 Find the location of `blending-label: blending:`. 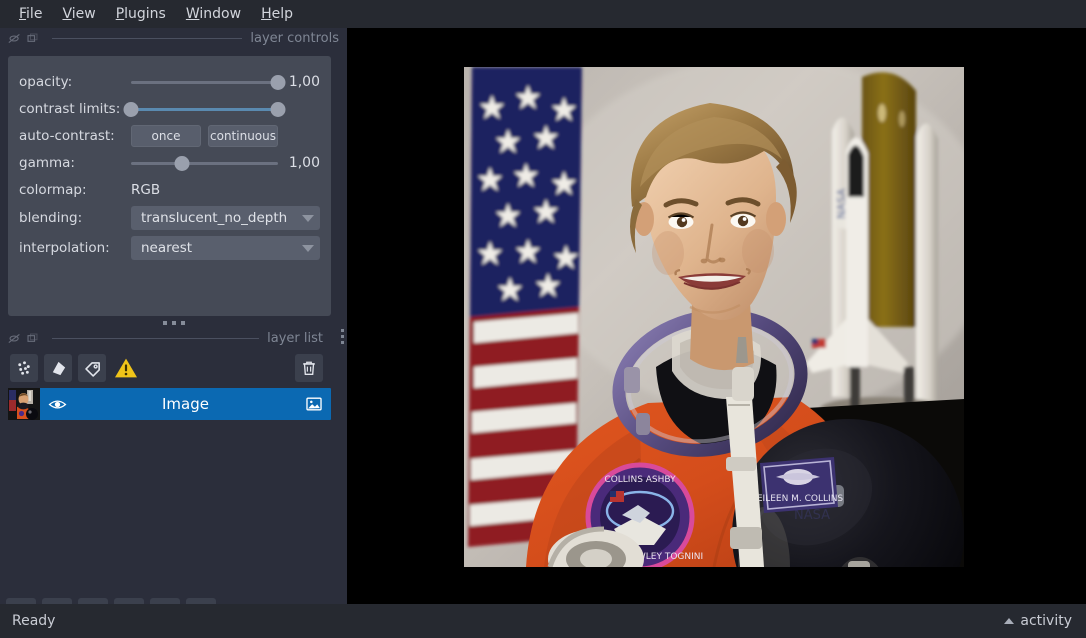

blending-label: blending: is located at coordinates (51, 218).